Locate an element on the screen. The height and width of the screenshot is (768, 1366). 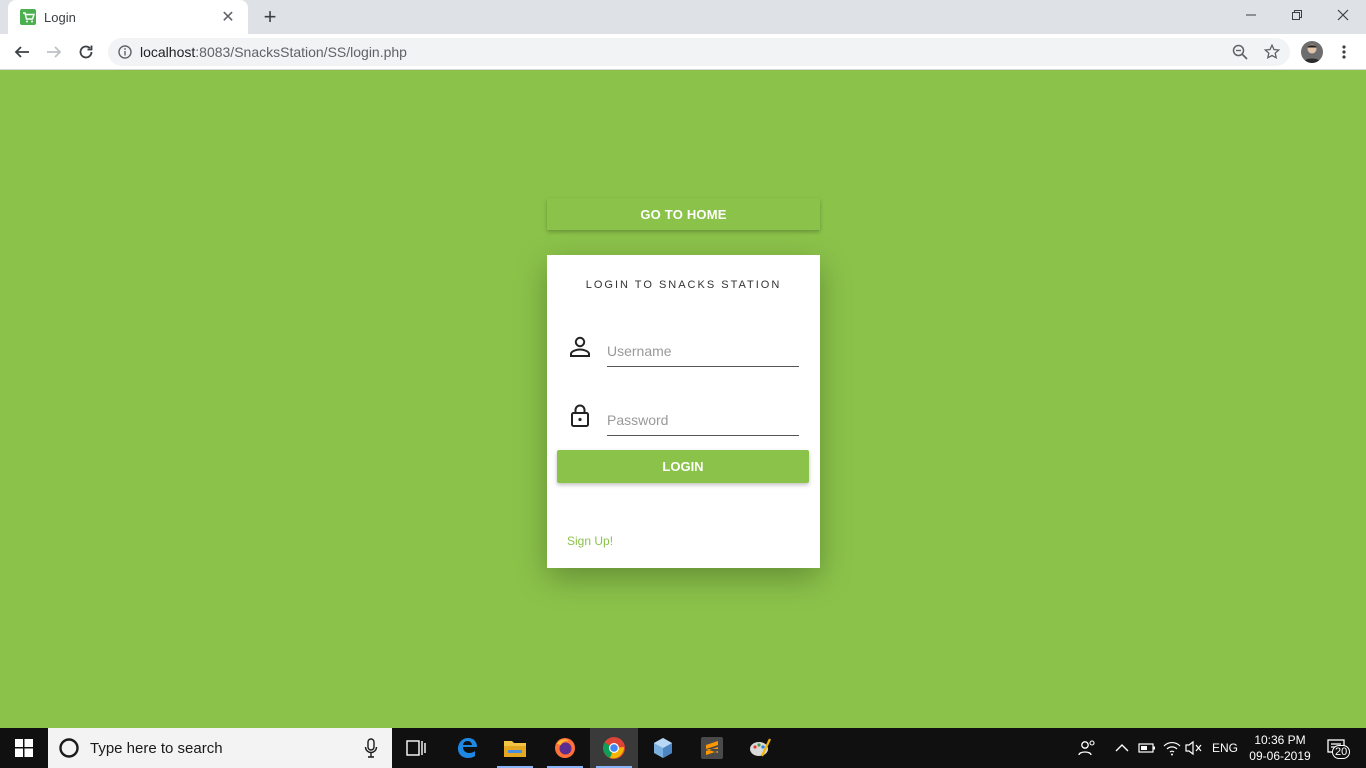
people-button is located at coordinates (1087, 748).